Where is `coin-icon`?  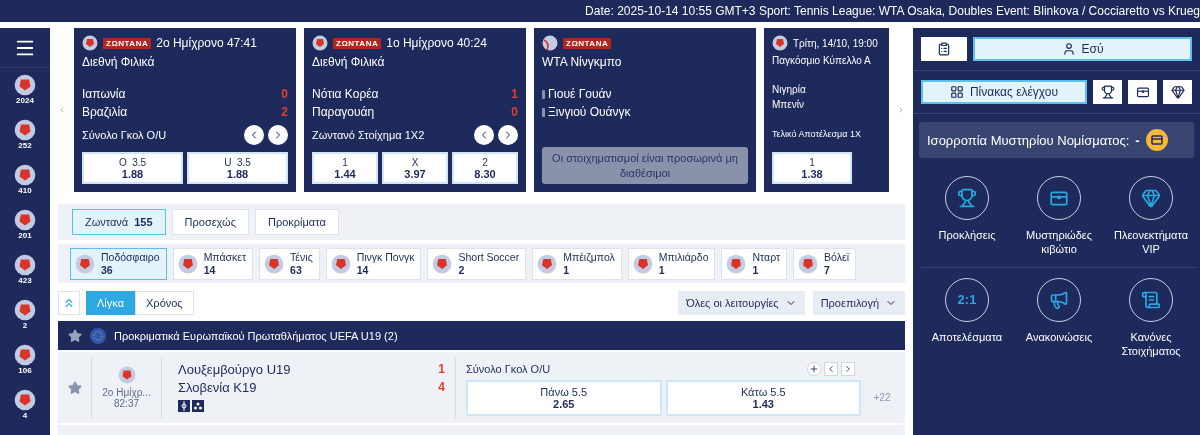
coin-icon is located at coordinates (1156, 140).